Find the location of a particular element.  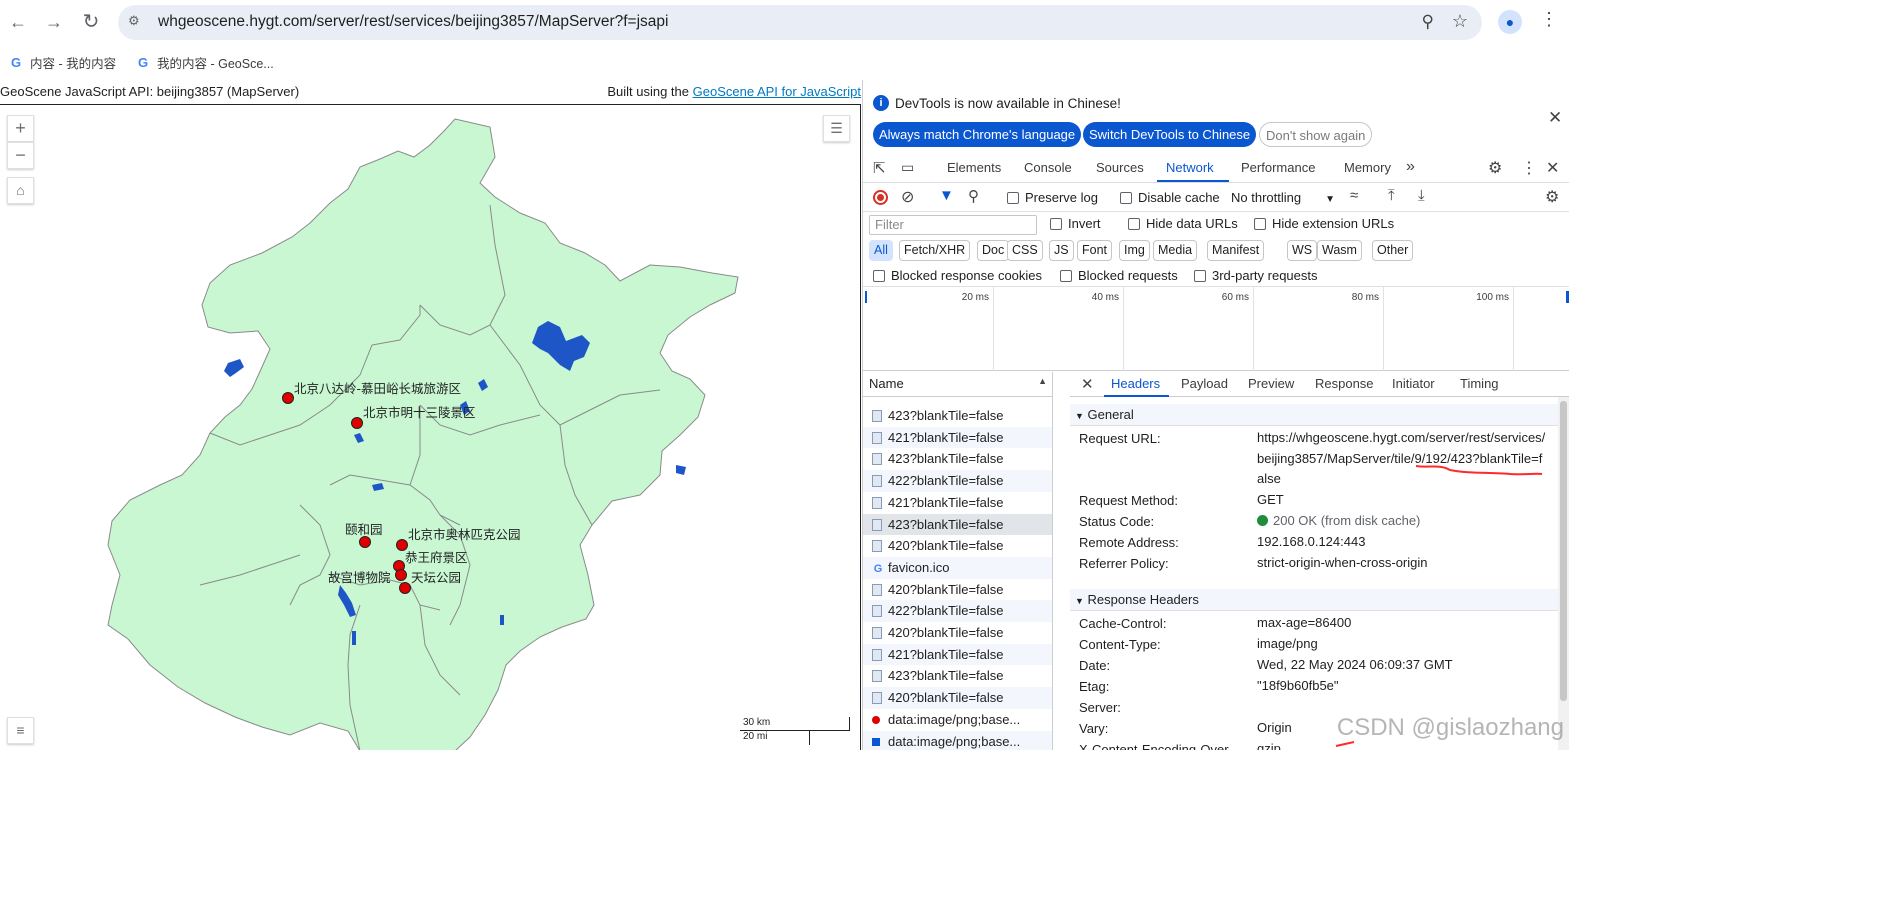

home-icon: ⌂ is located at coordinates (20, 190).